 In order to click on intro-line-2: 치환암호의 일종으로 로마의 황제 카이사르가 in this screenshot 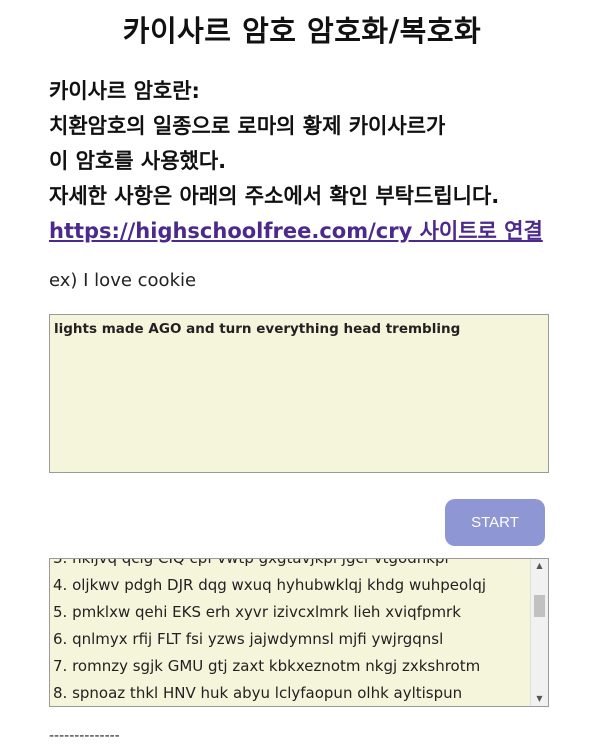, I will do `click(247, 126)`.